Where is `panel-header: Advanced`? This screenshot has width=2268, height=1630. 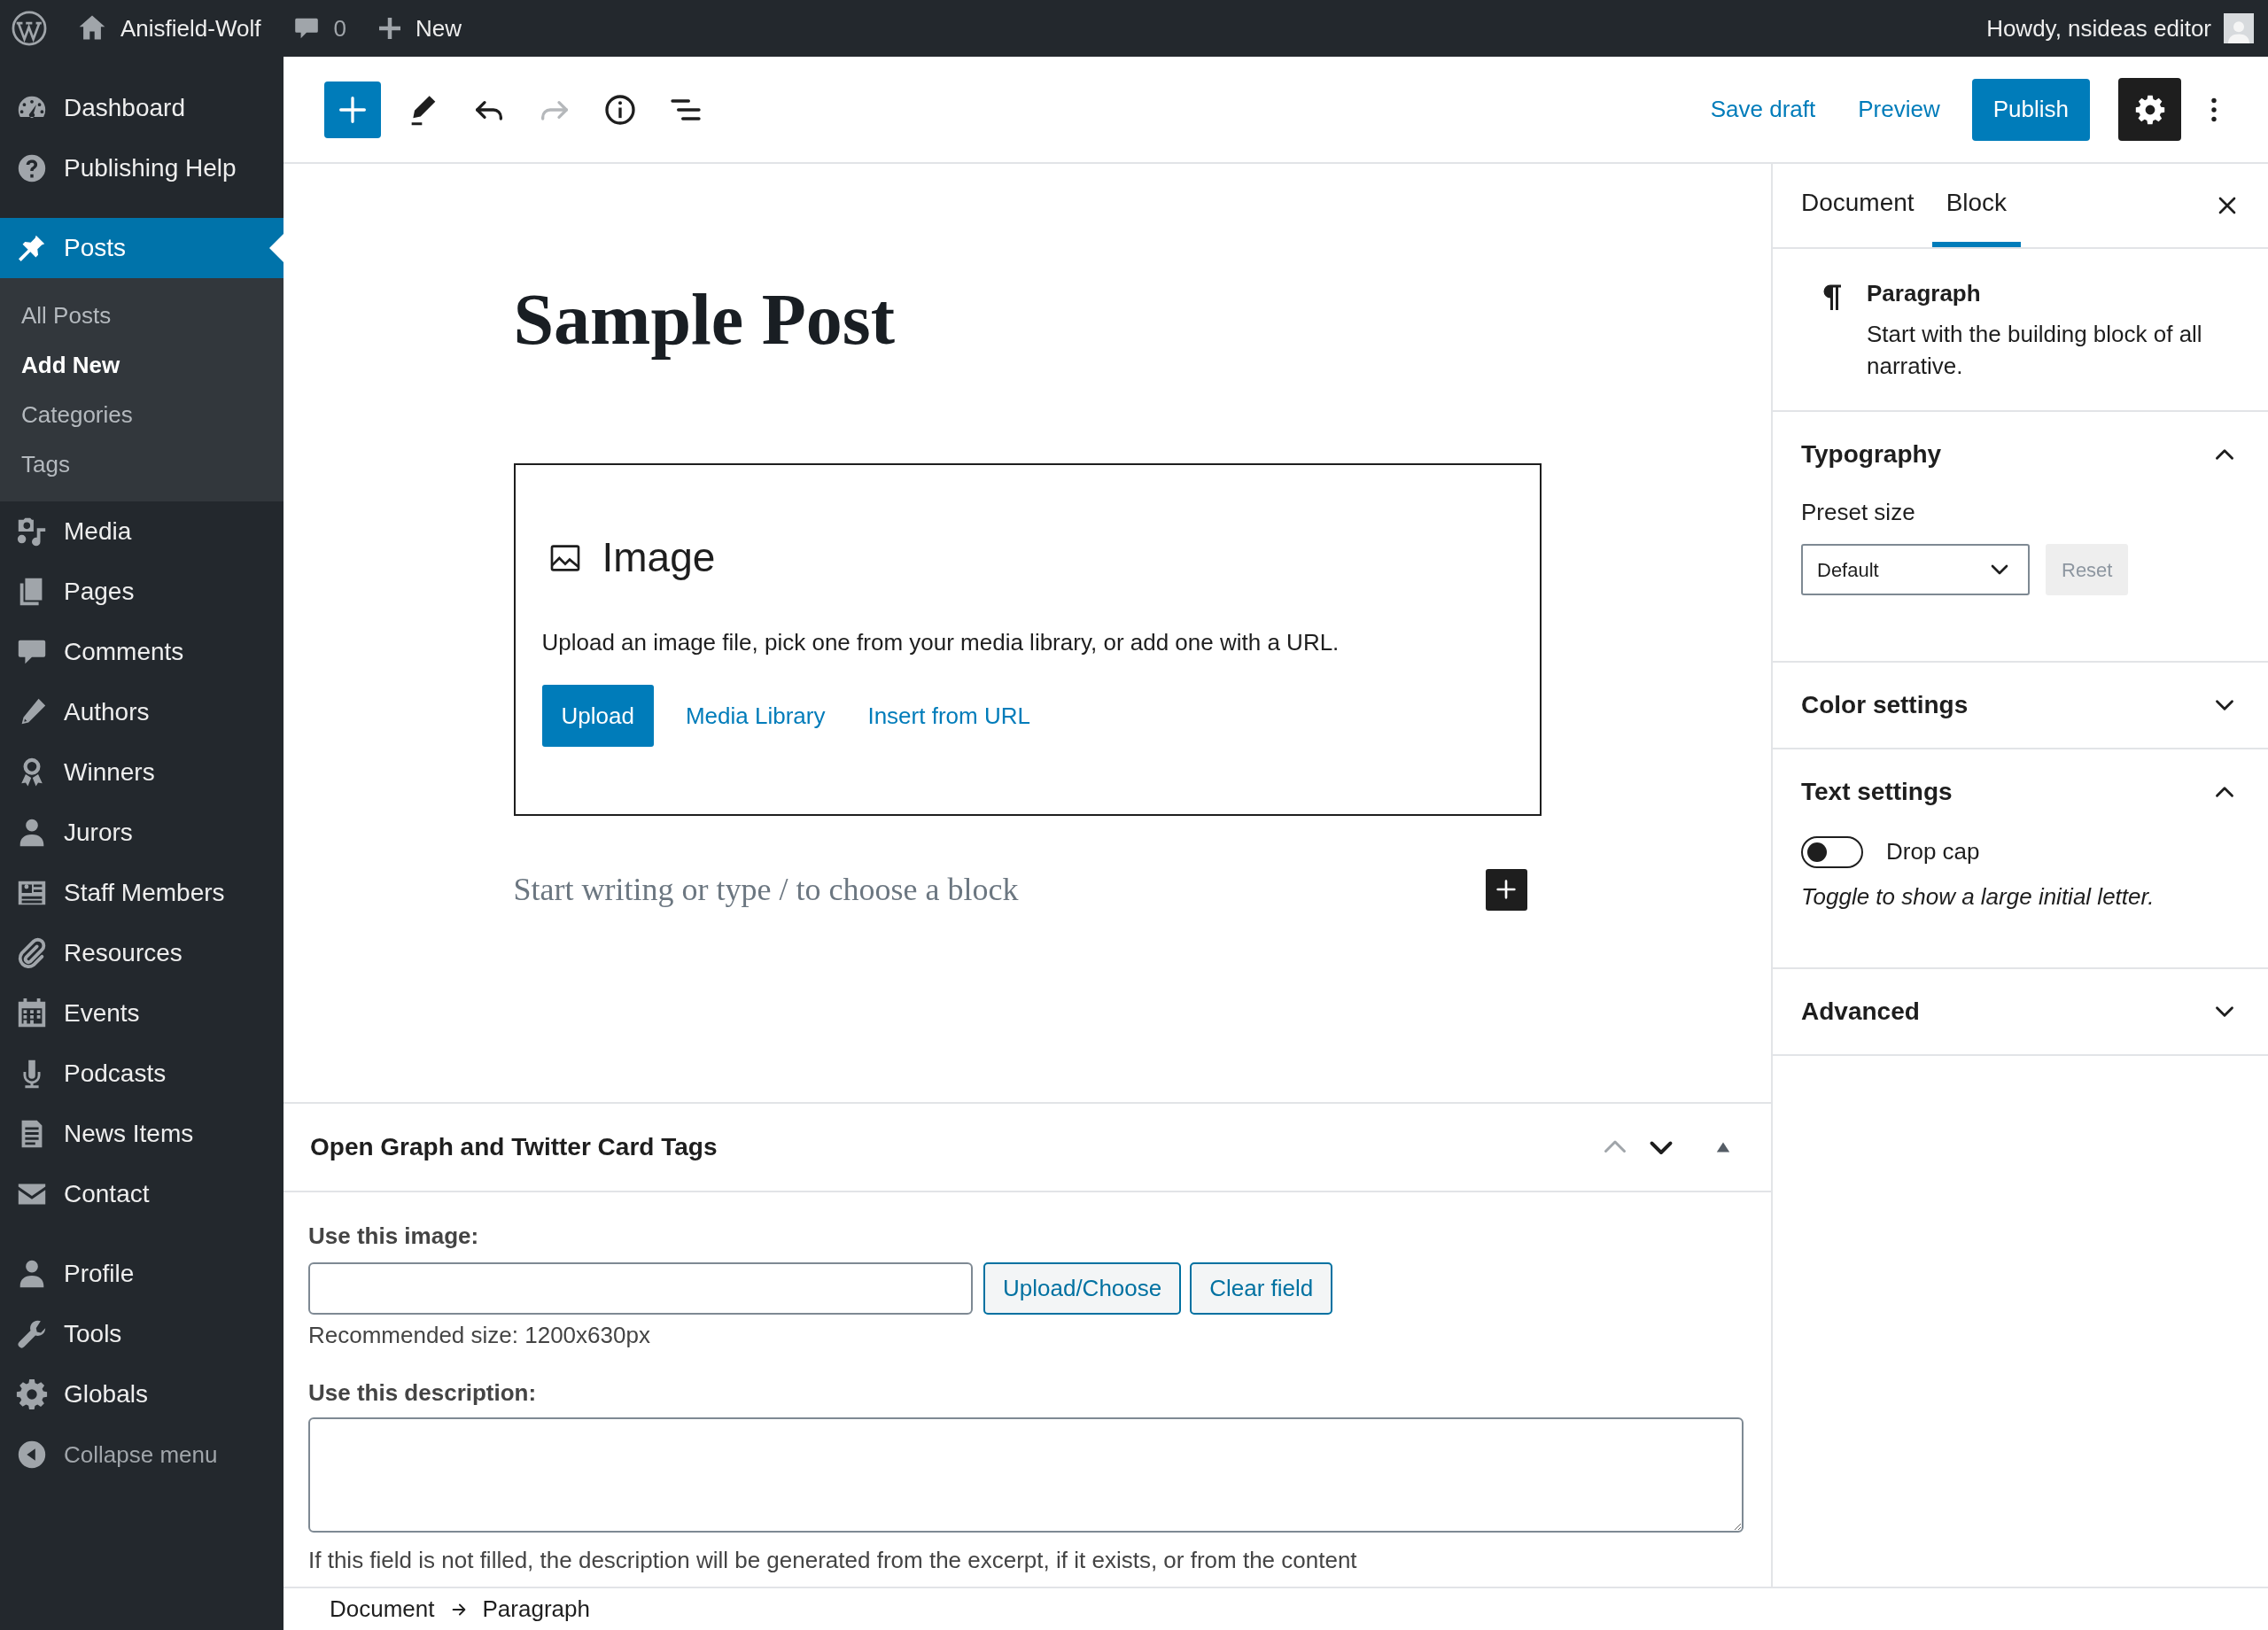 panel-header: Advanced is located at coordinates (2020, 1011).